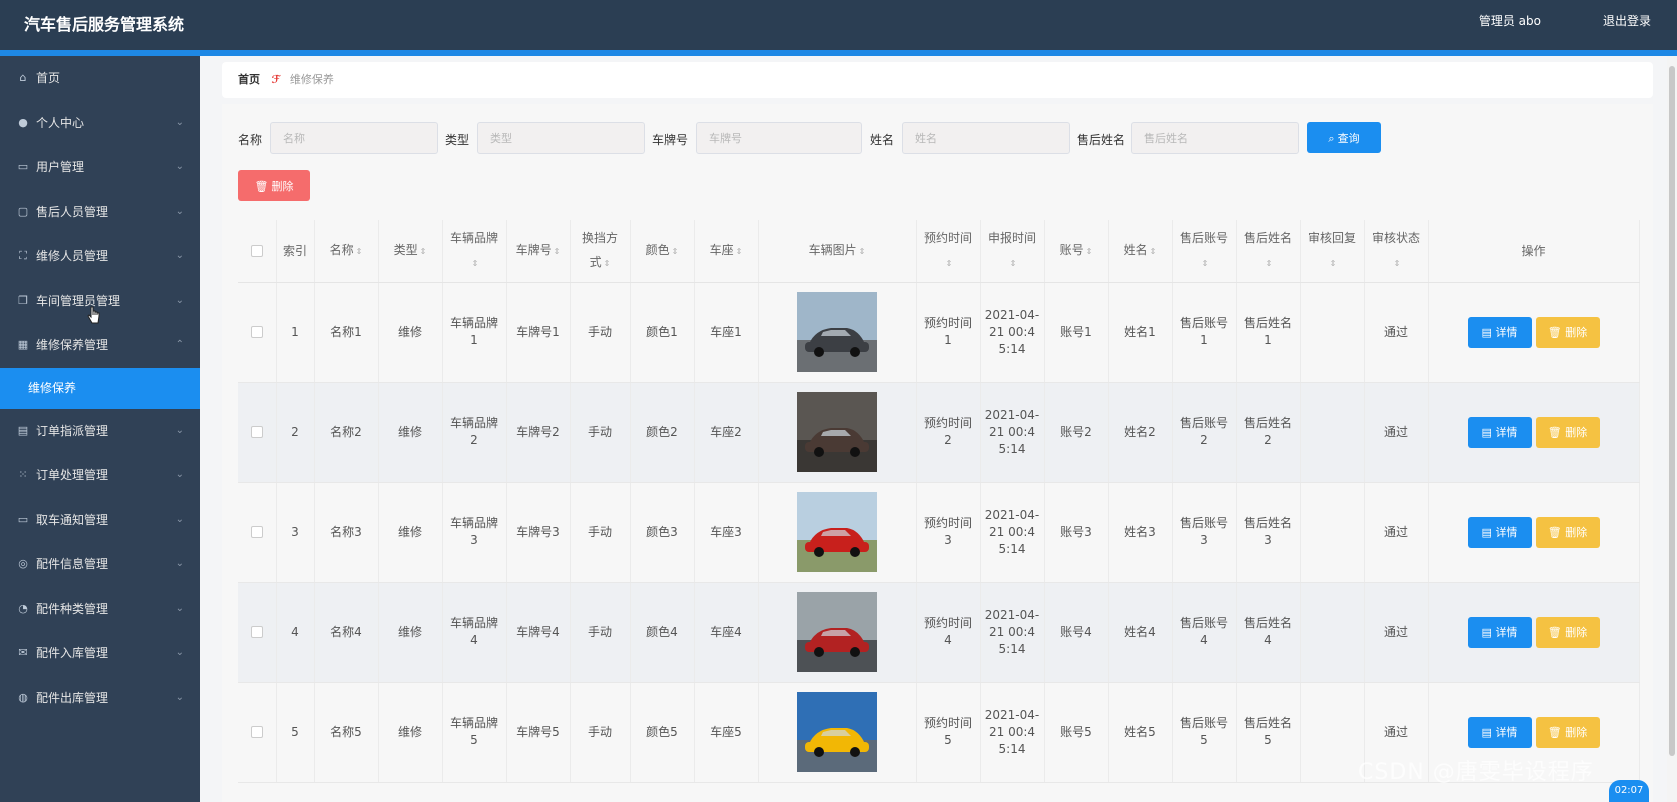 The height and width of the screenshot is (802, 1677). I want to click on column-header: 车牌号 ⇕, so click(538, 251).